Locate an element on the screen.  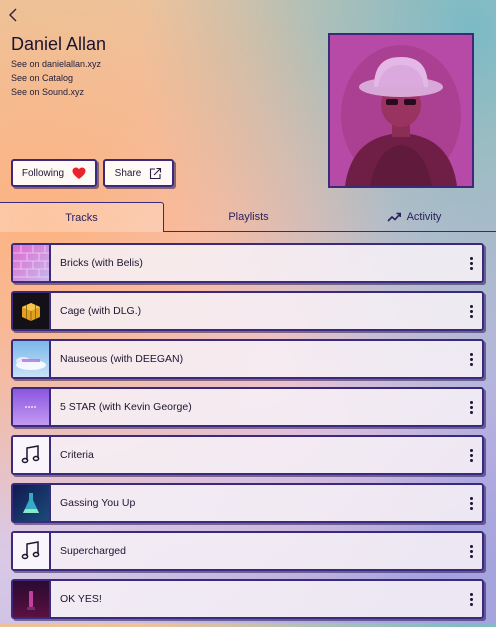
track-title: OK YES! is located at coordinates (81, 599).